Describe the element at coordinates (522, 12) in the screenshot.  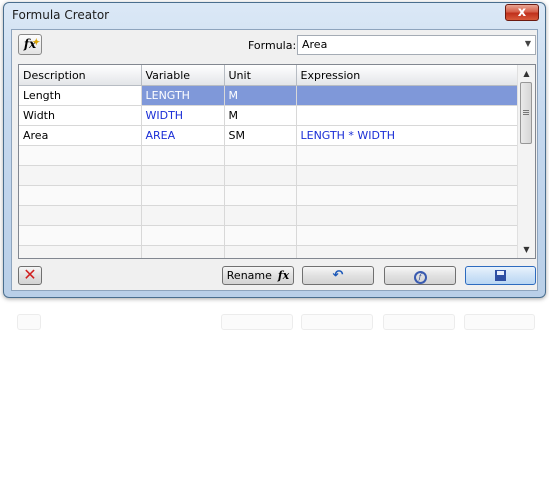
I see `close-button: x` at that location.